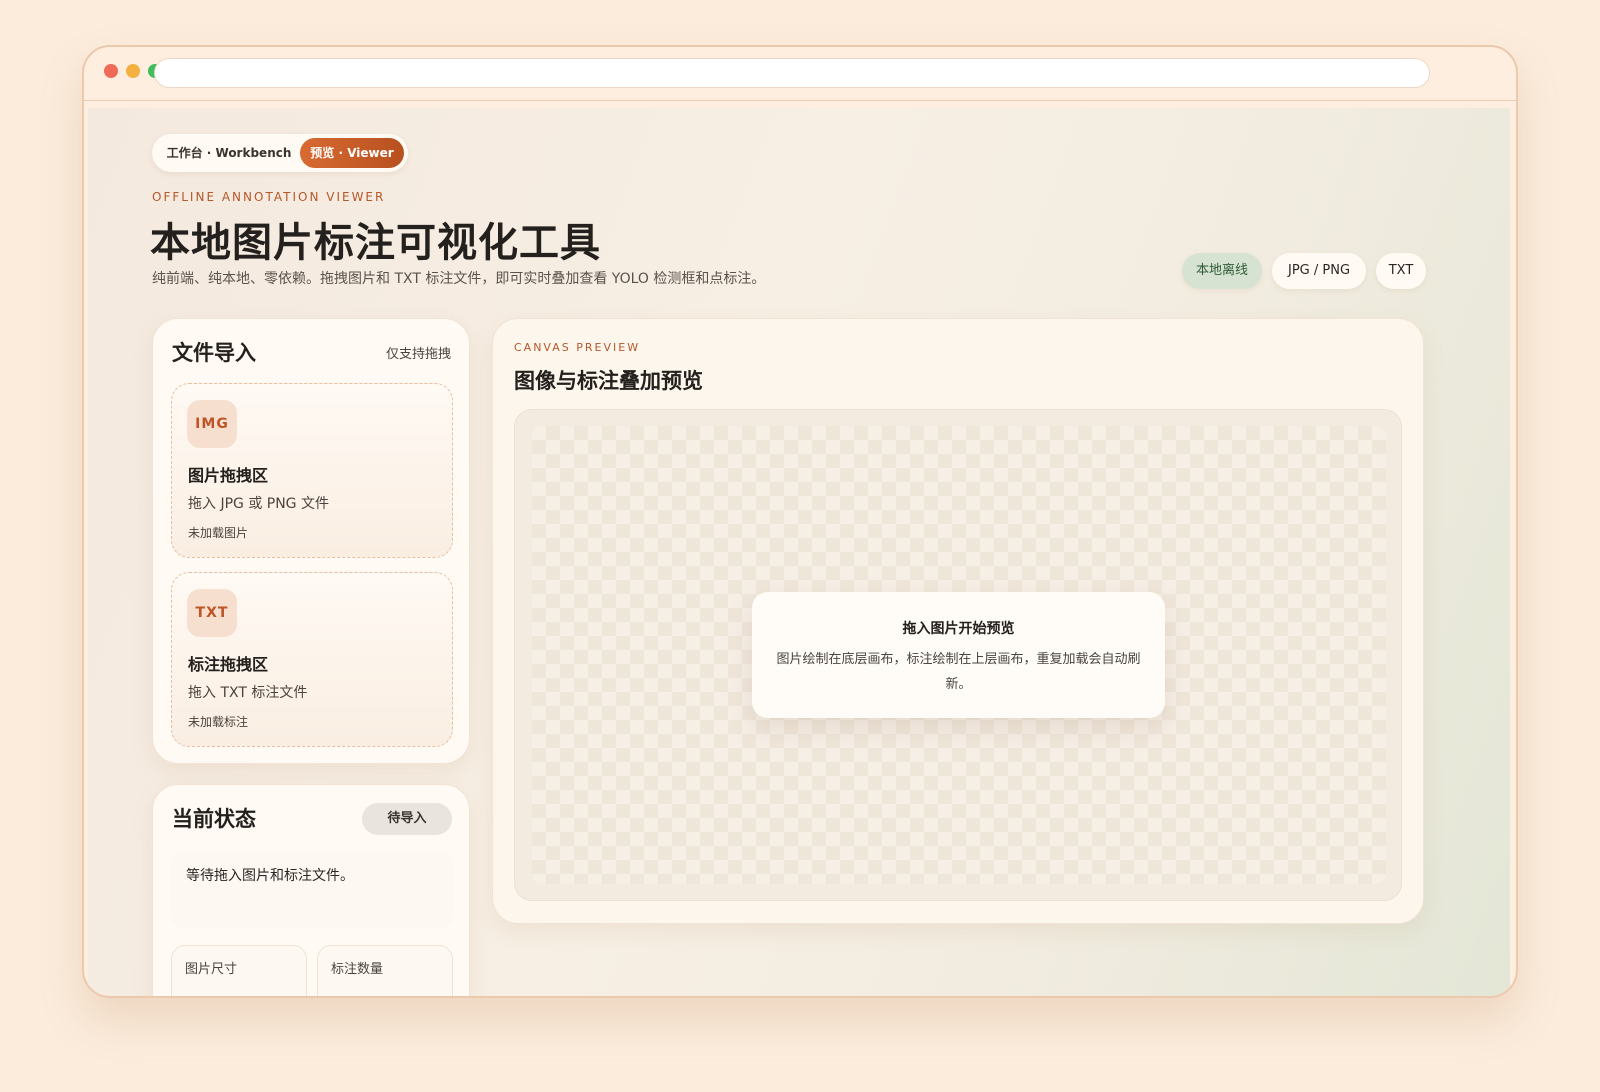 Image resolution: width=1600 pixels, height=1092 pixels. Describe the element at coordinates (214, 819) in the screenshot. I see `status-title: 当前状态` at that location.